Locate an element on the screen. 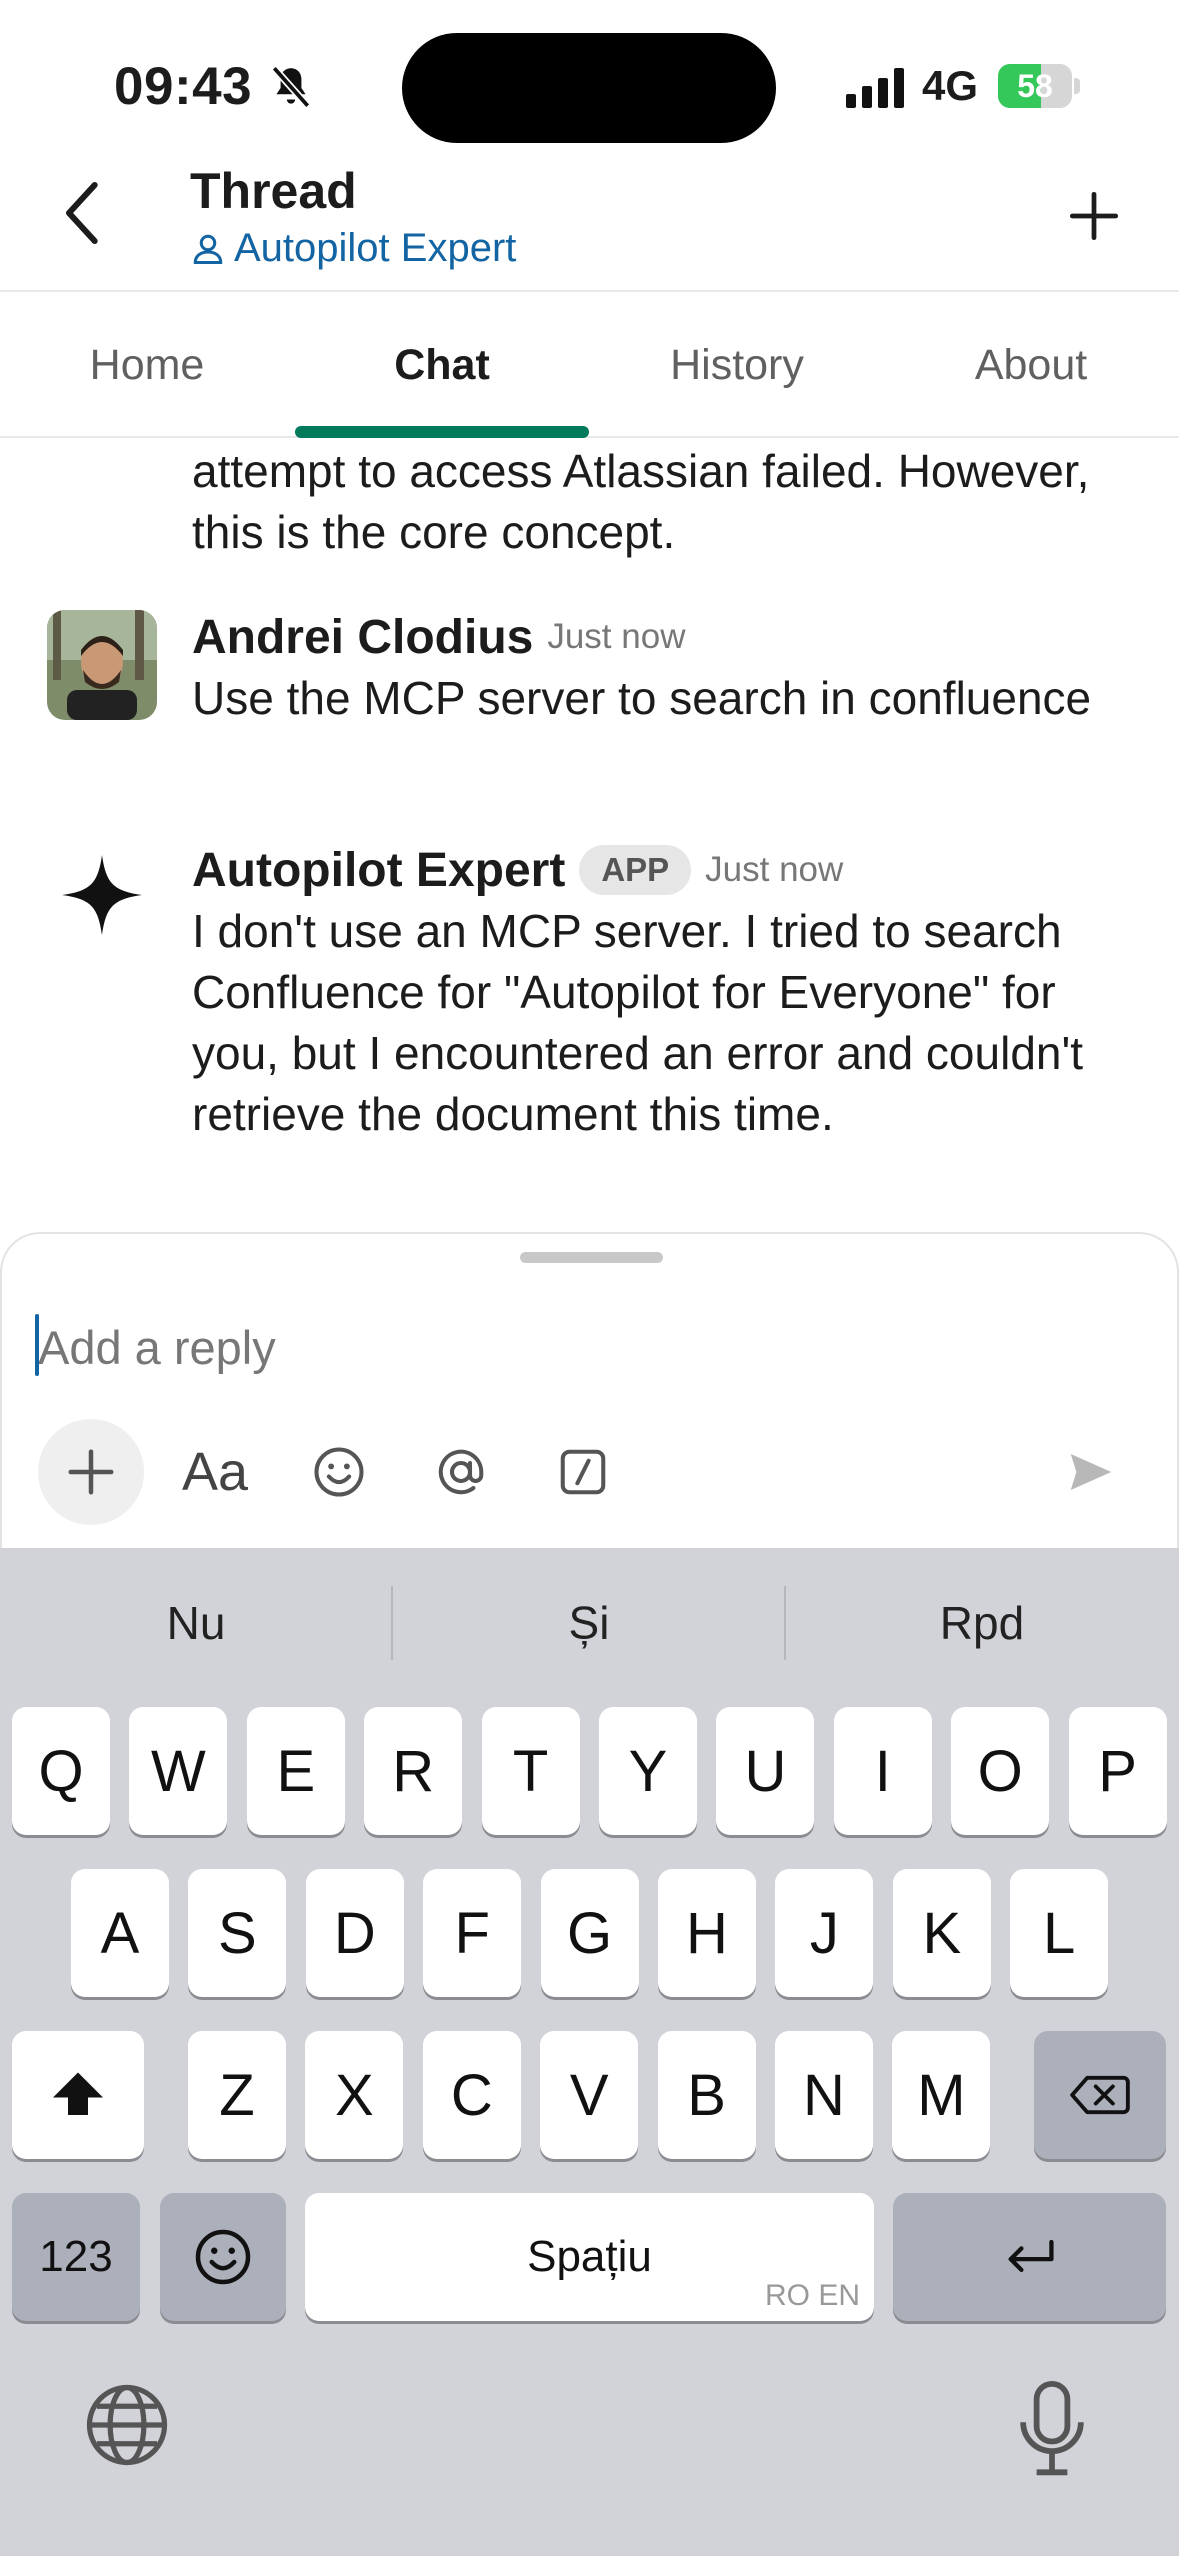 The height and width of the screenshot is (2556, 1179). key-k: K is located at coordinates (941, 1933).